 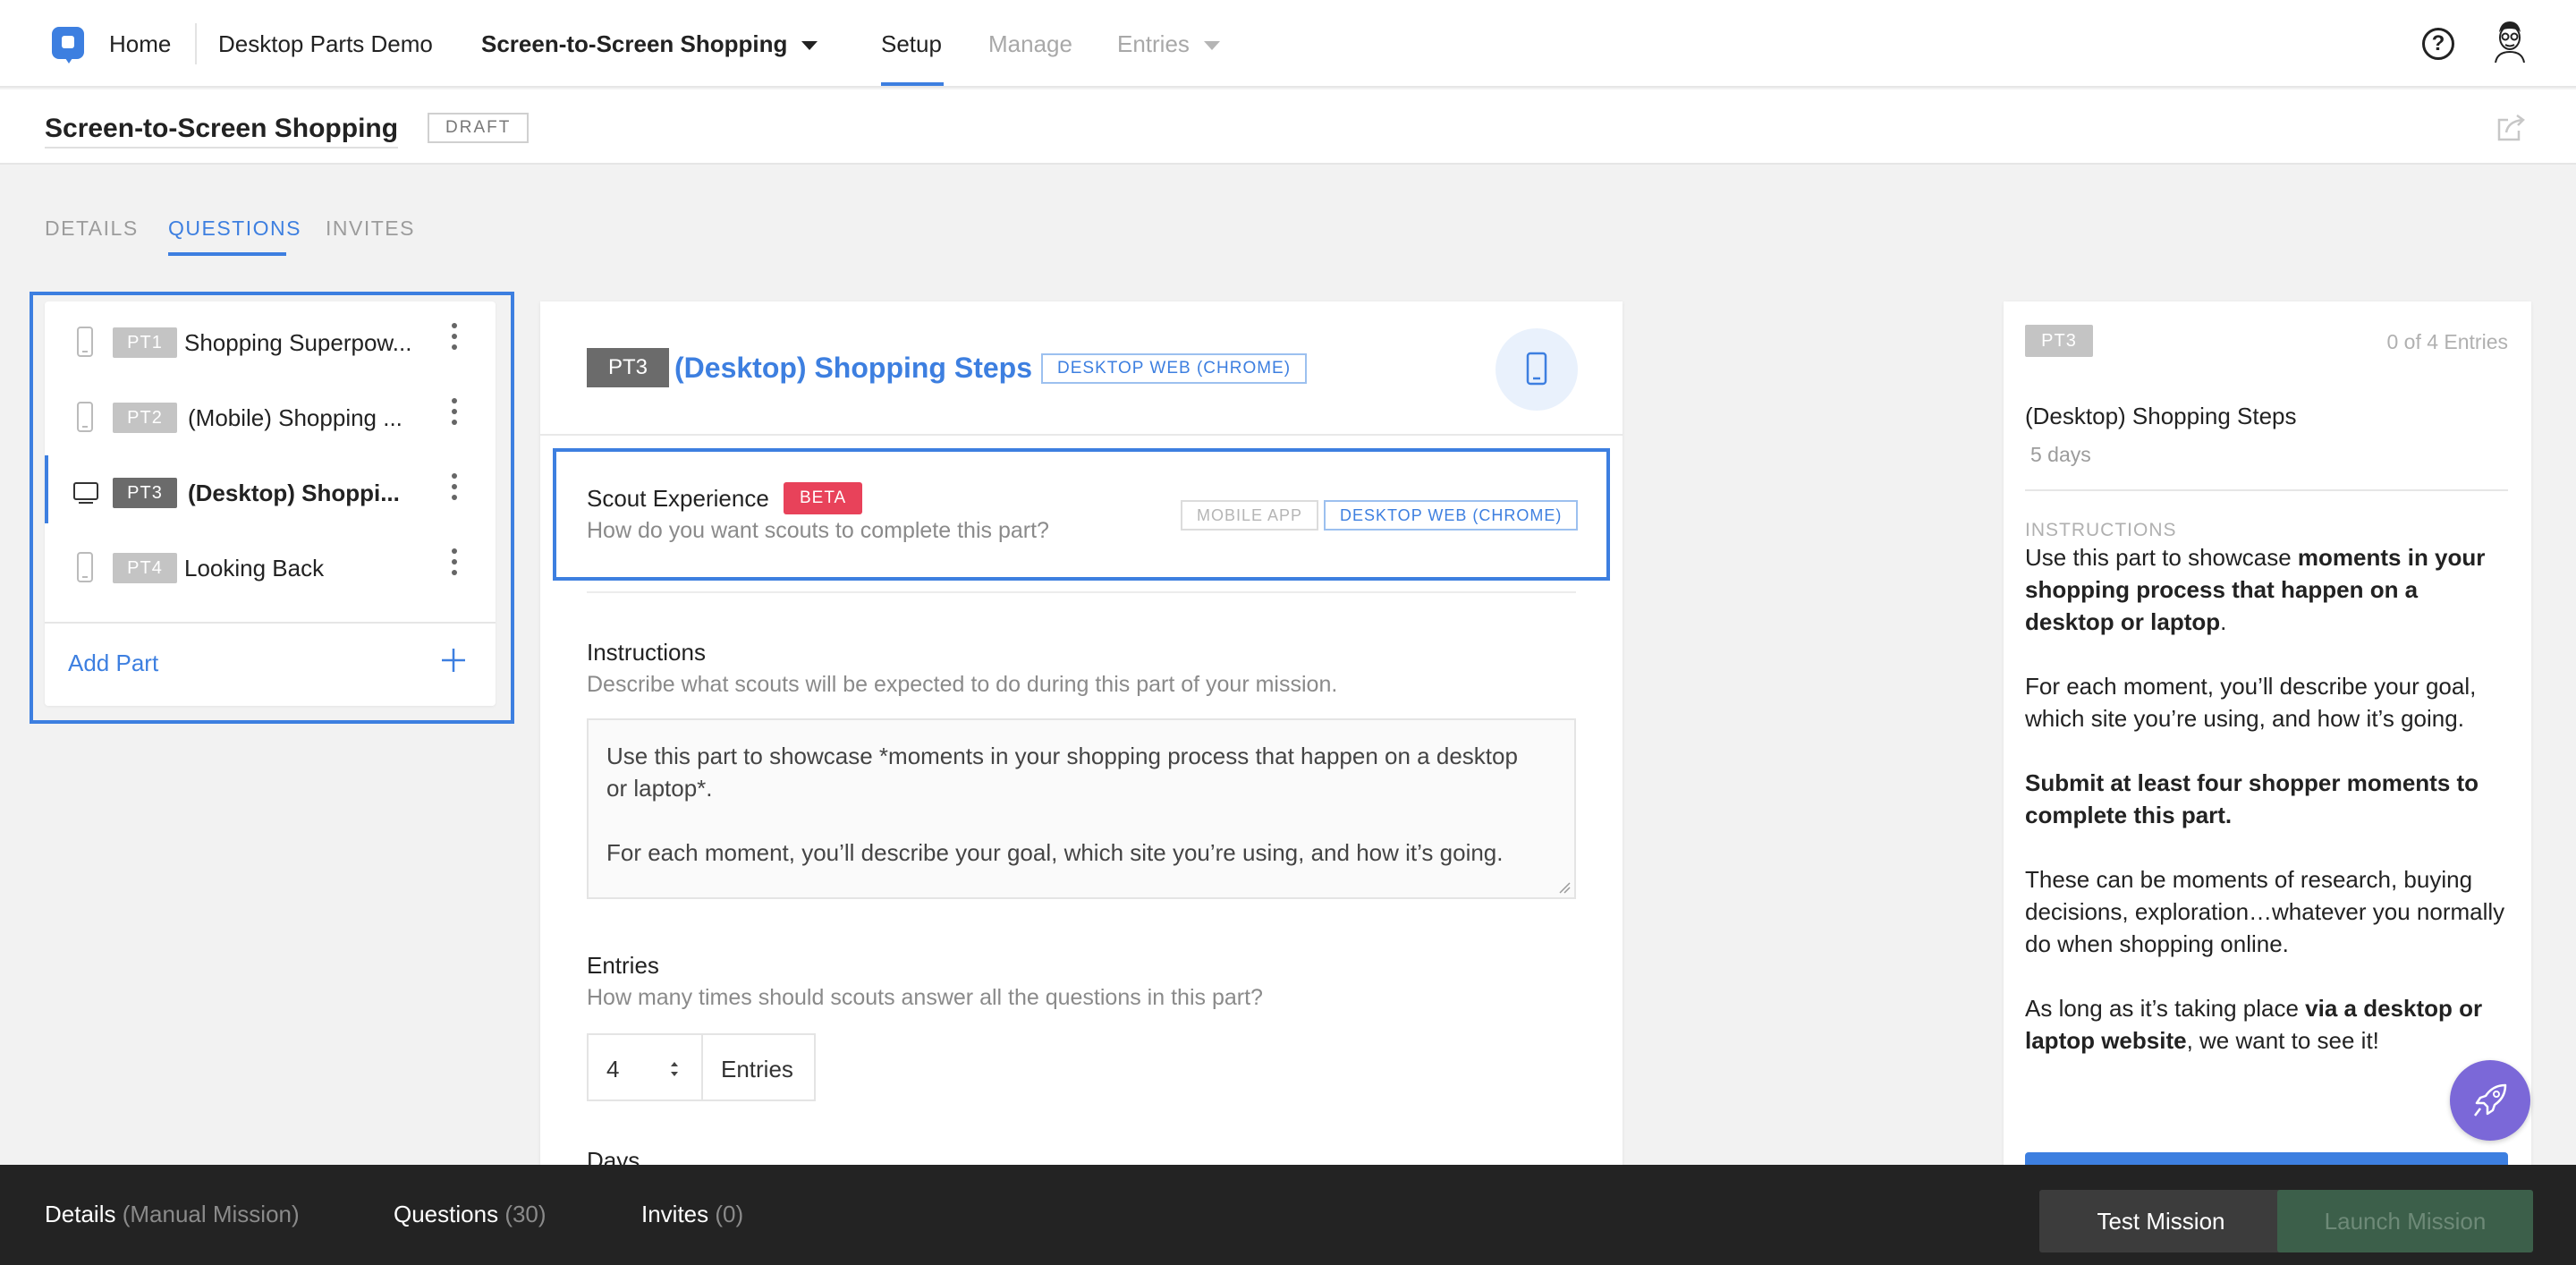 I want to click on editor-header-divider, so click(x=1081, y=435).